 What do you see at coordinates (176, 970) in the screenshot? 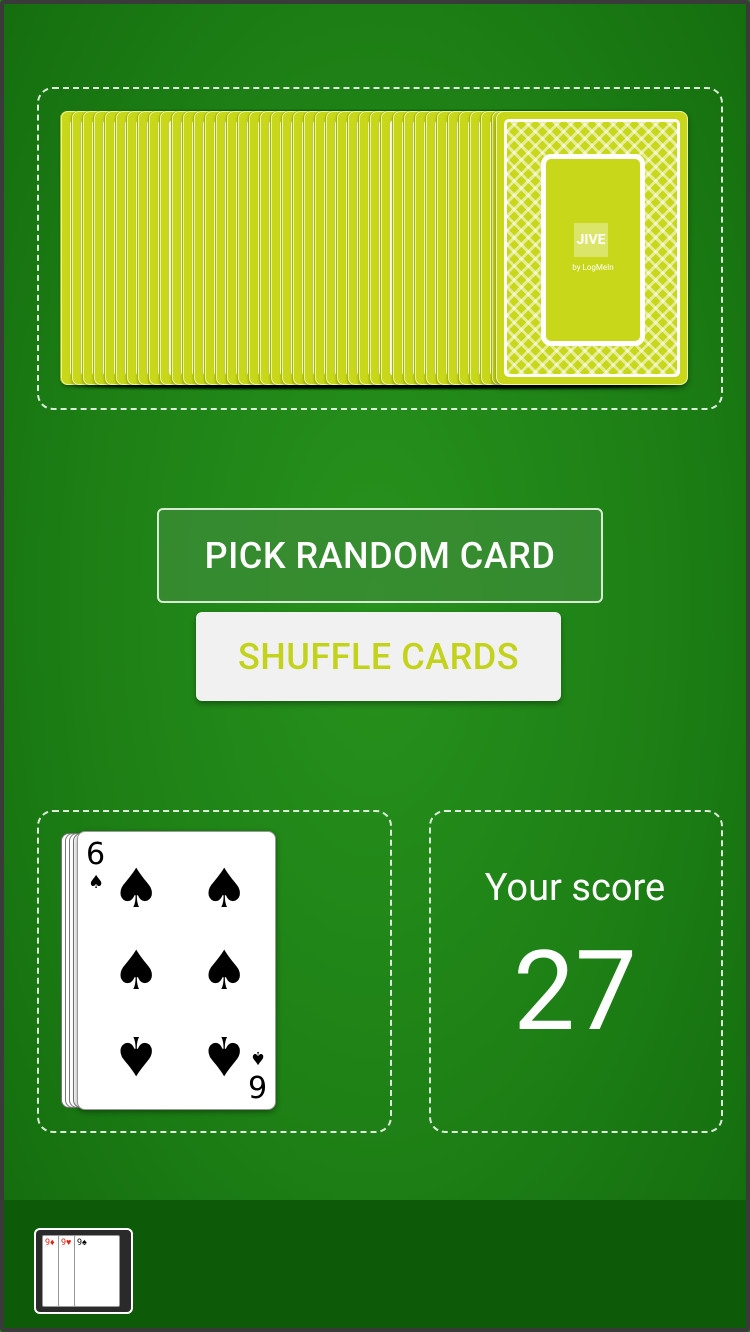
I see `drawn-card: 6 ♠ ♠ ♠ ♠ ♠ ♠ ♠ ♠ 6` at bounding box center [176, 970].